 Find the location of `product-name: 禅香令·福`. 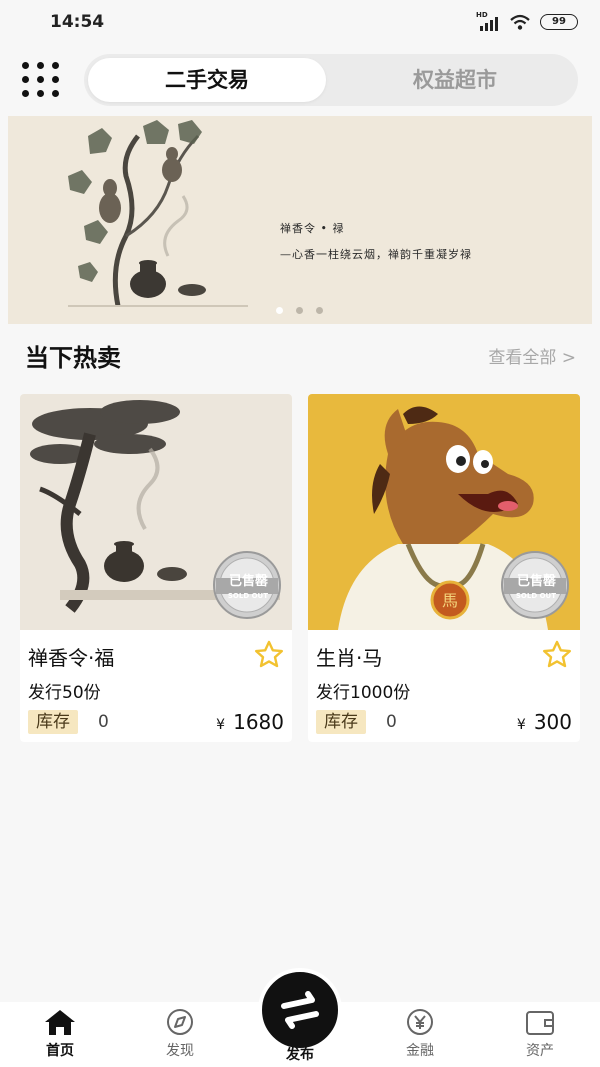

product-name: 禅香令·福 is located at coordinates (71, 658).